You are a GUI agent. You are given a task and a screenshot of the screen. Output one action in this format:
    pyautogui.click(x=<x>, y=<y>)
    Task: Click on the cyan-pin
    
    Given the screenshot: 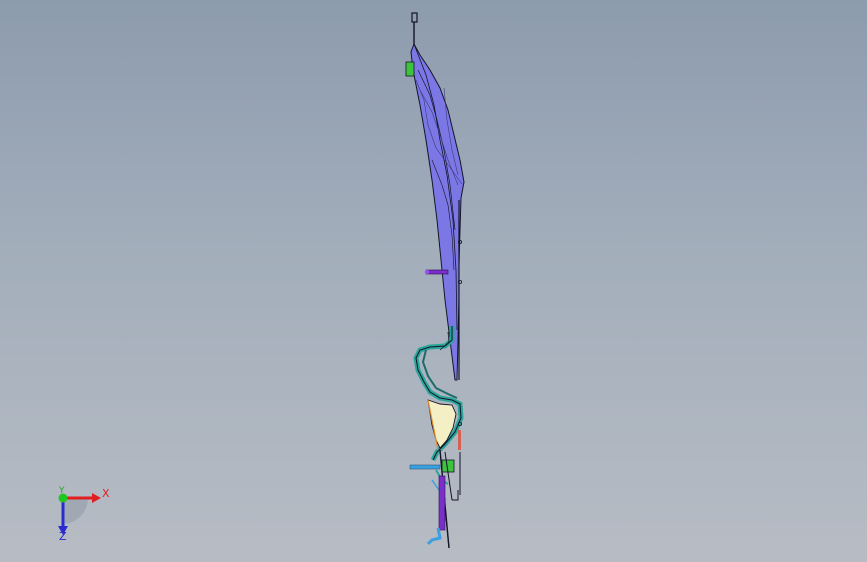 What is the action you would take?
    pyautogui.click(x=425, y=467)
    